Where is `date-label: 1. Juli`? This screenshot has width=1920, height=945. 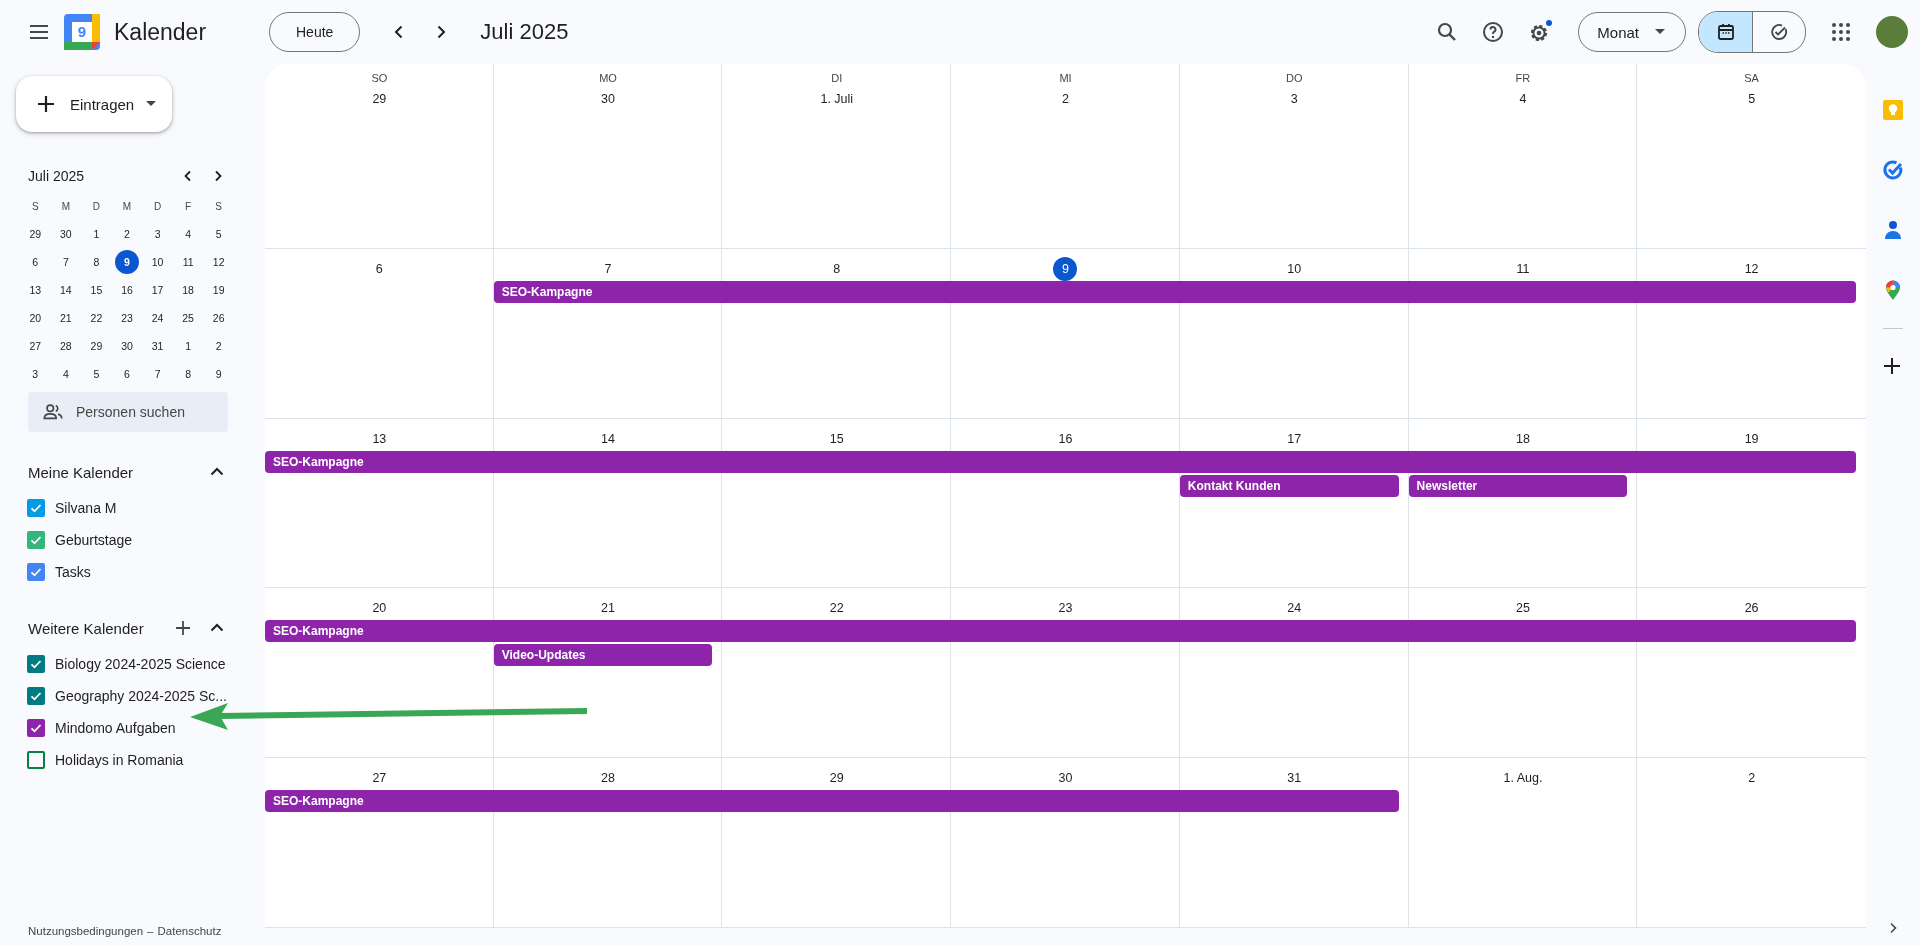
date-label: 1. Juli is located at coordinates (837, 99).